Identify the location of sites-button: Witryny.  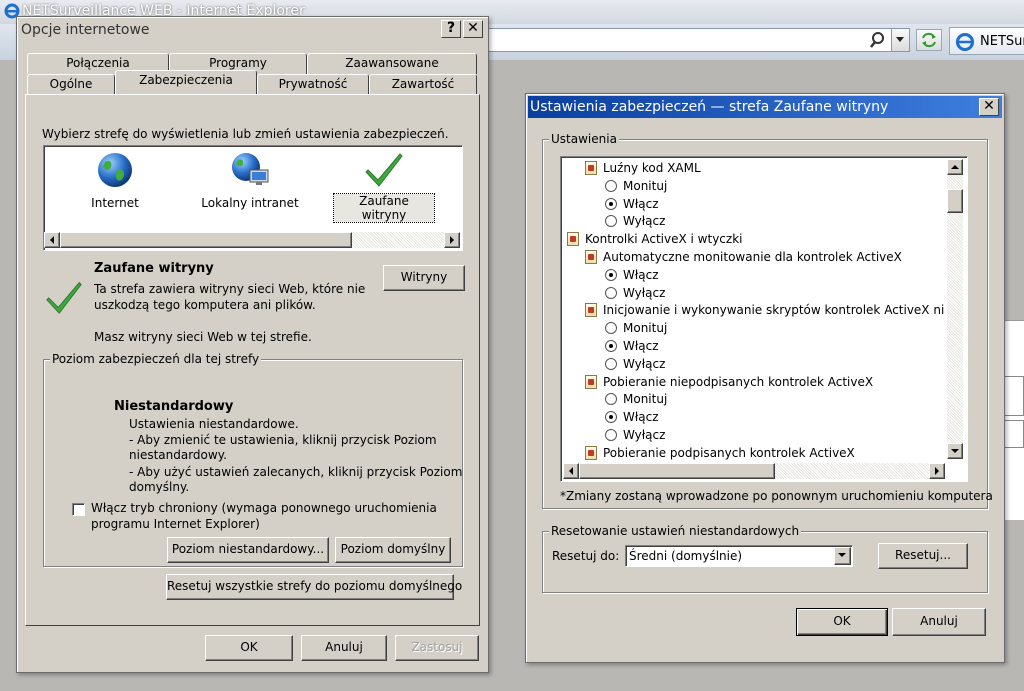
(424, 278).